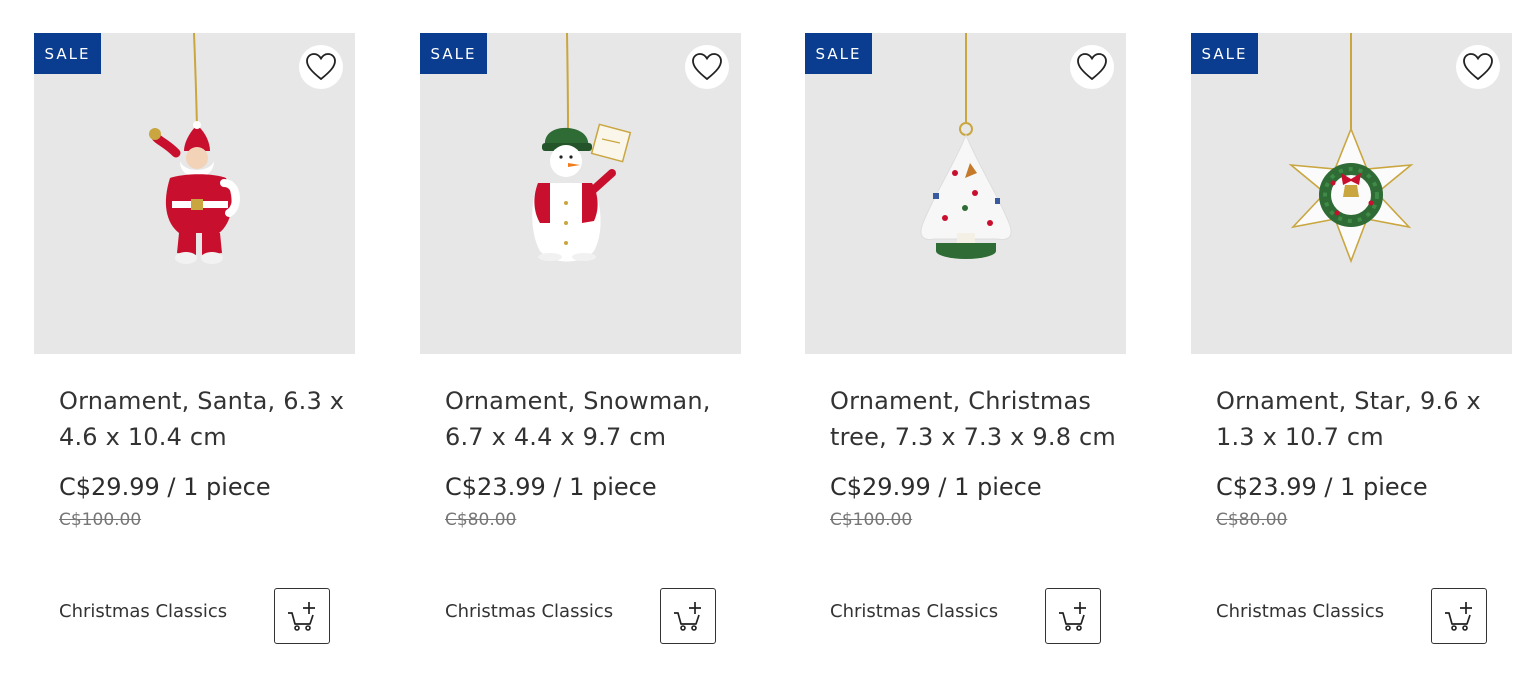 Image resolution: width=1525 pixels, height=699 pixels. I want to click on product-title: Ornament, Santa, 6.3 x 4.6 x 10.4 cm, so click(204, 419).